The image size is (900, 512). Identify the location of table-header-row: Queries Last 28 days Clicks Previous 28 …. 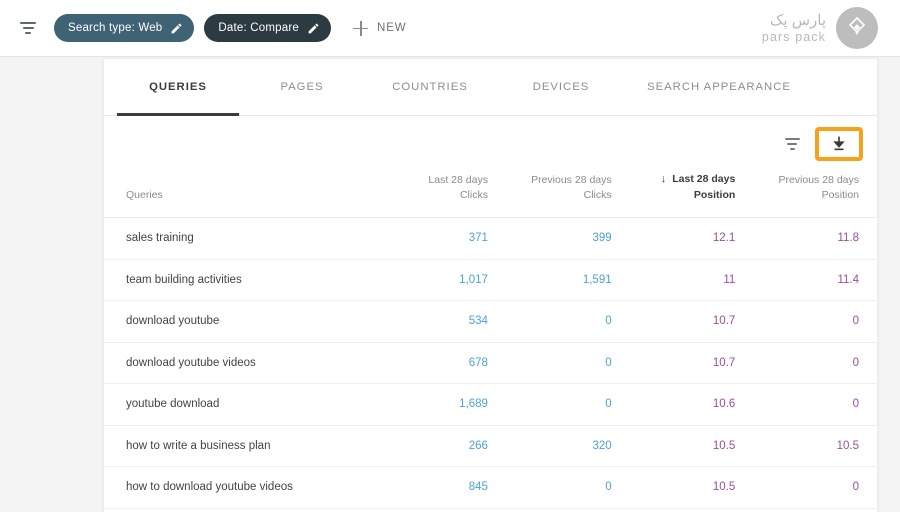
(490, 195).